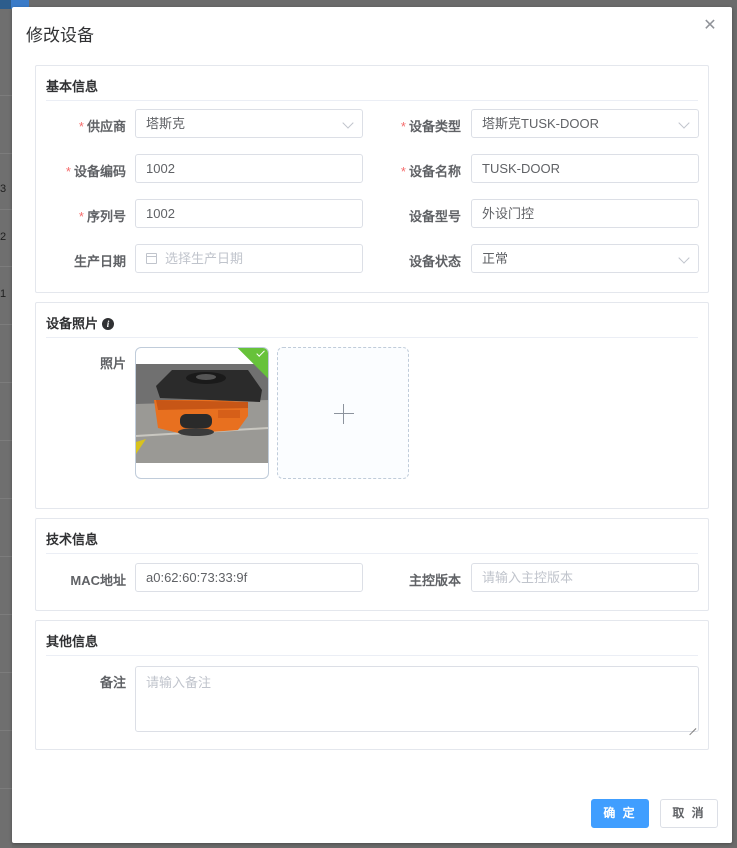  I want to click on device-type-select: 塔斯克TUSK-DOOR, so click(585, 123).